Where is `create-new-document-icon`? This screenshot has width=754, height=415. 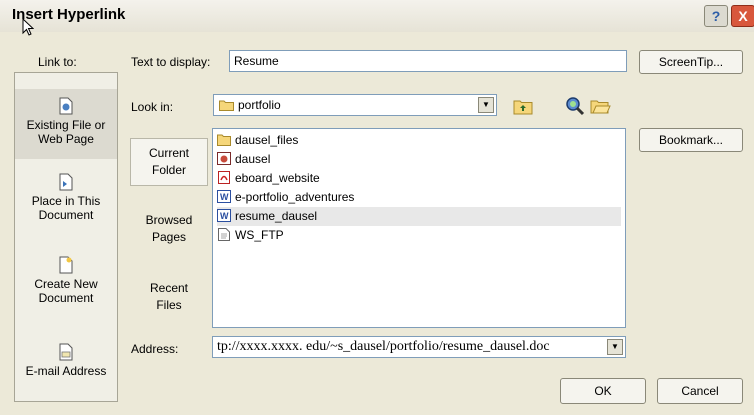
create-new-document-icon is located at coordinates (66, 265).